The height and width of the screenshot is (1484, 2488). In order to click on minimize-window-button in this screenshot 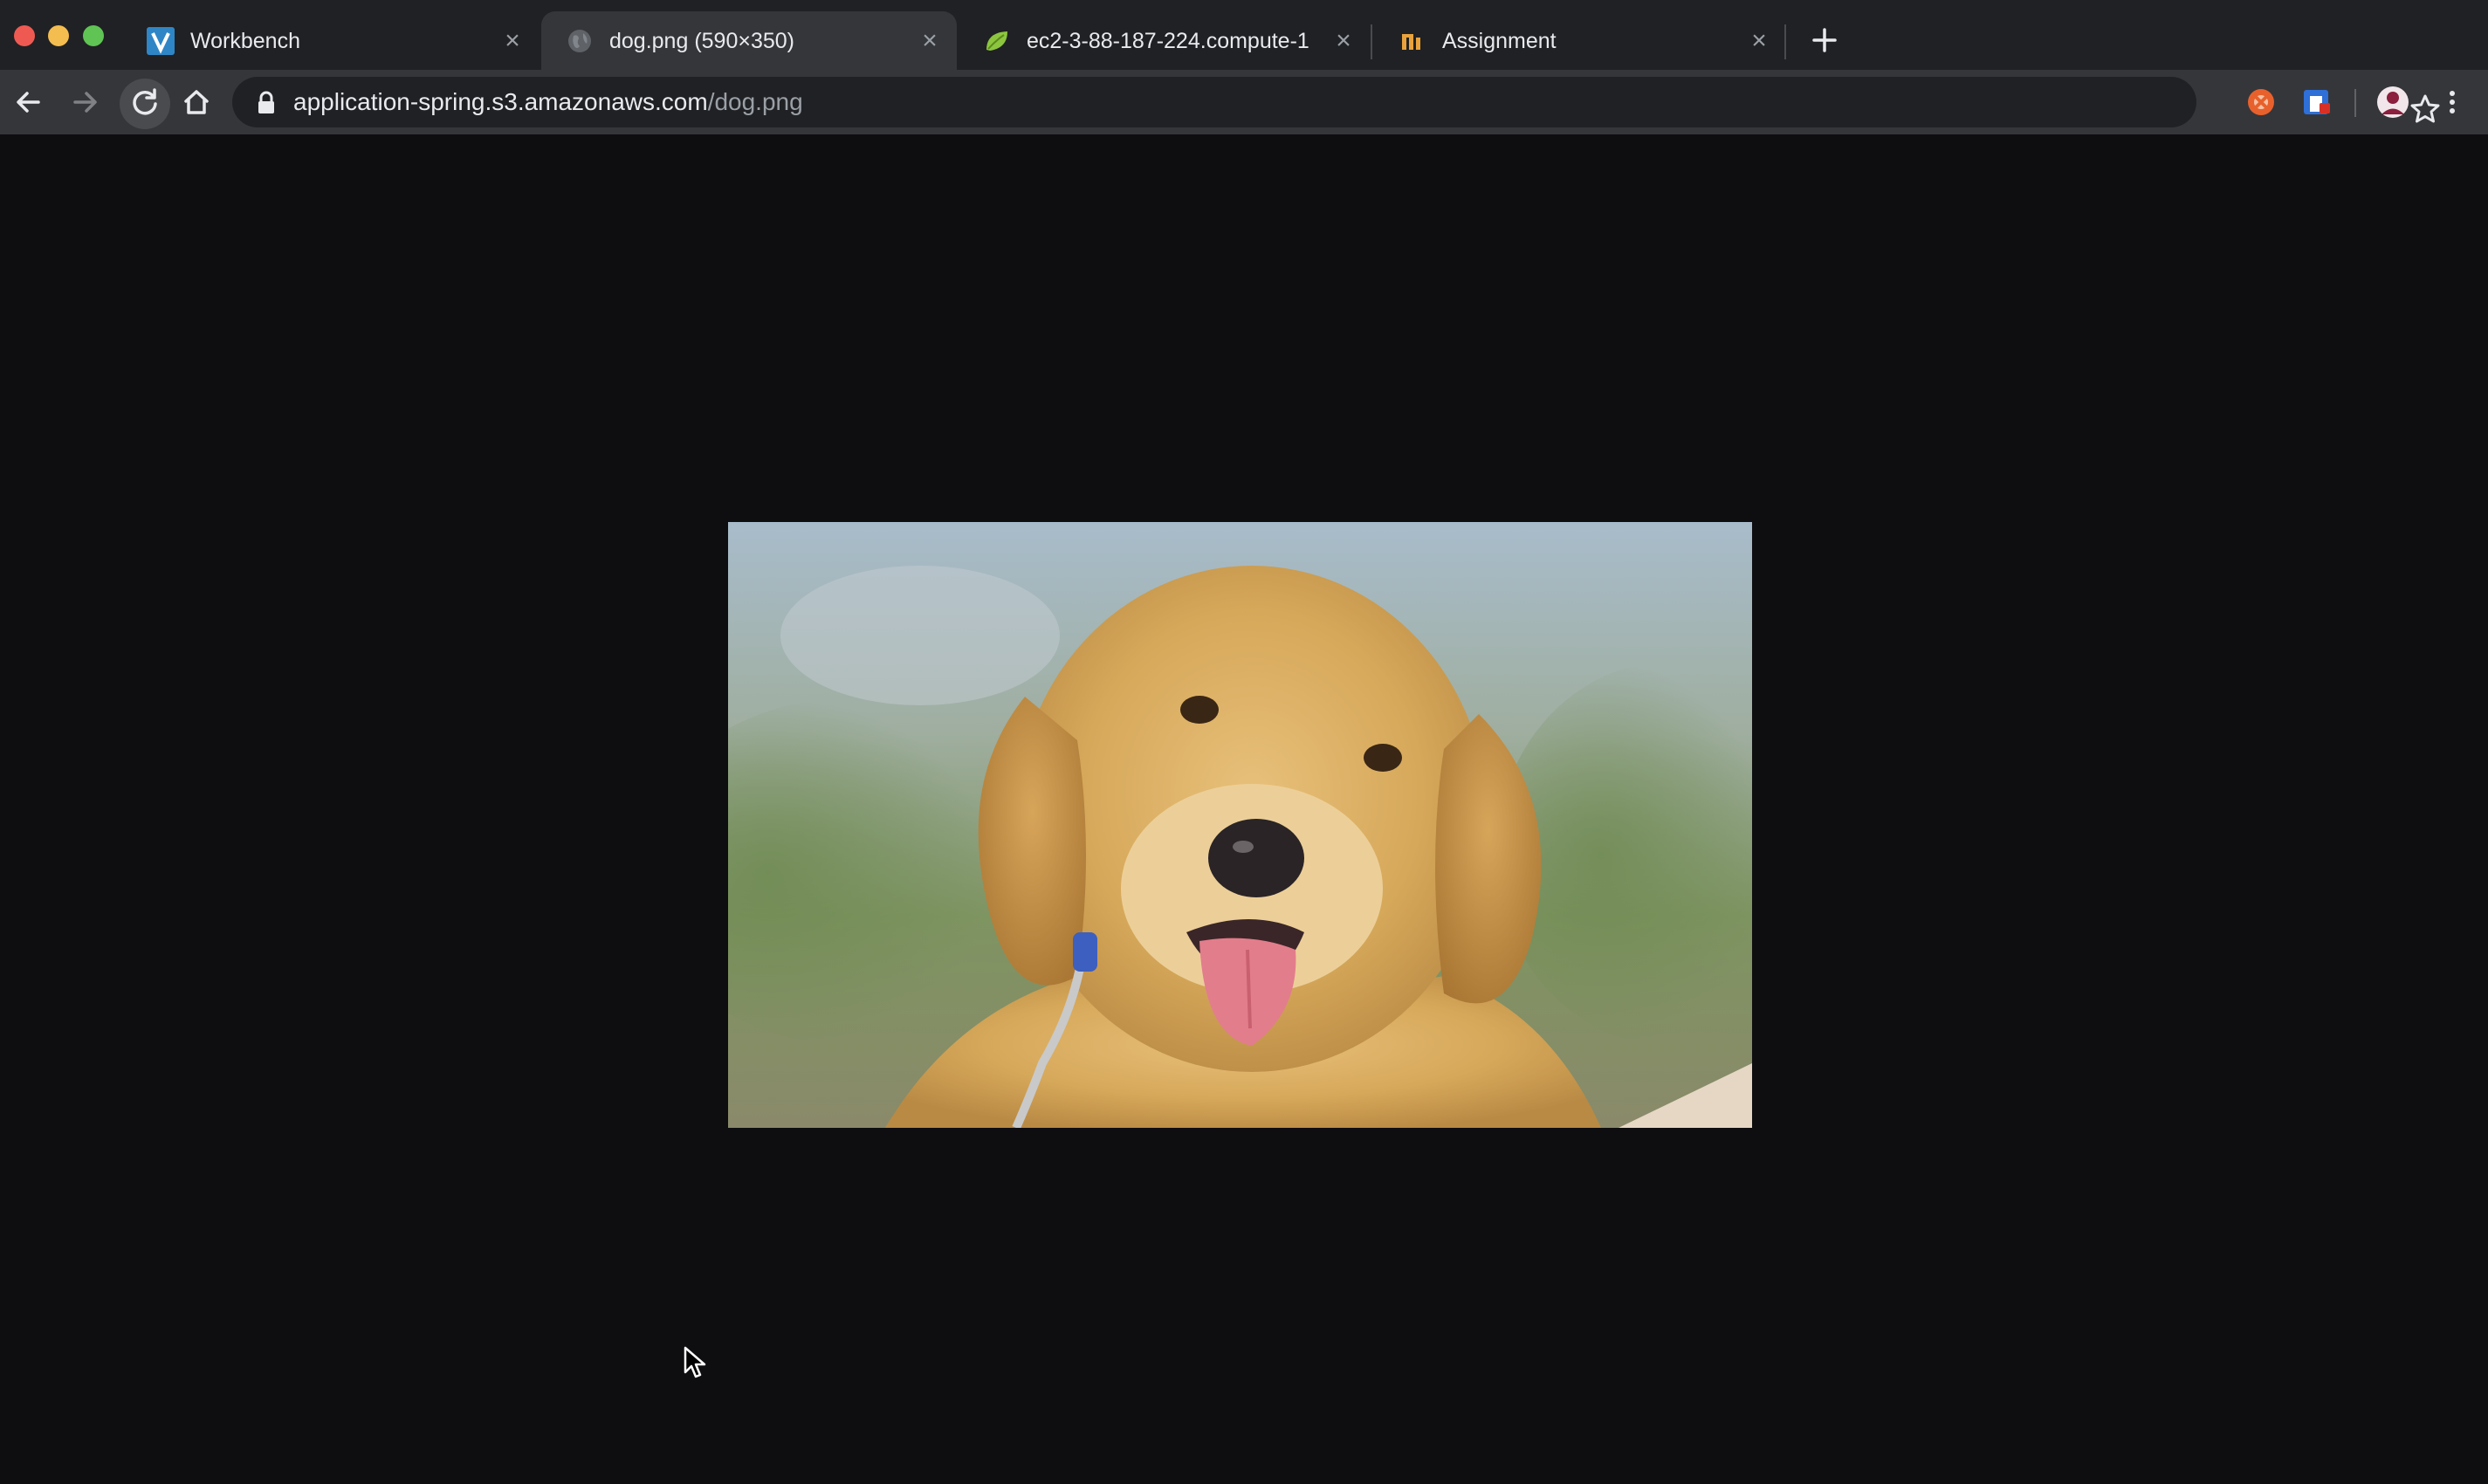, I will do `click(58, 36)`.